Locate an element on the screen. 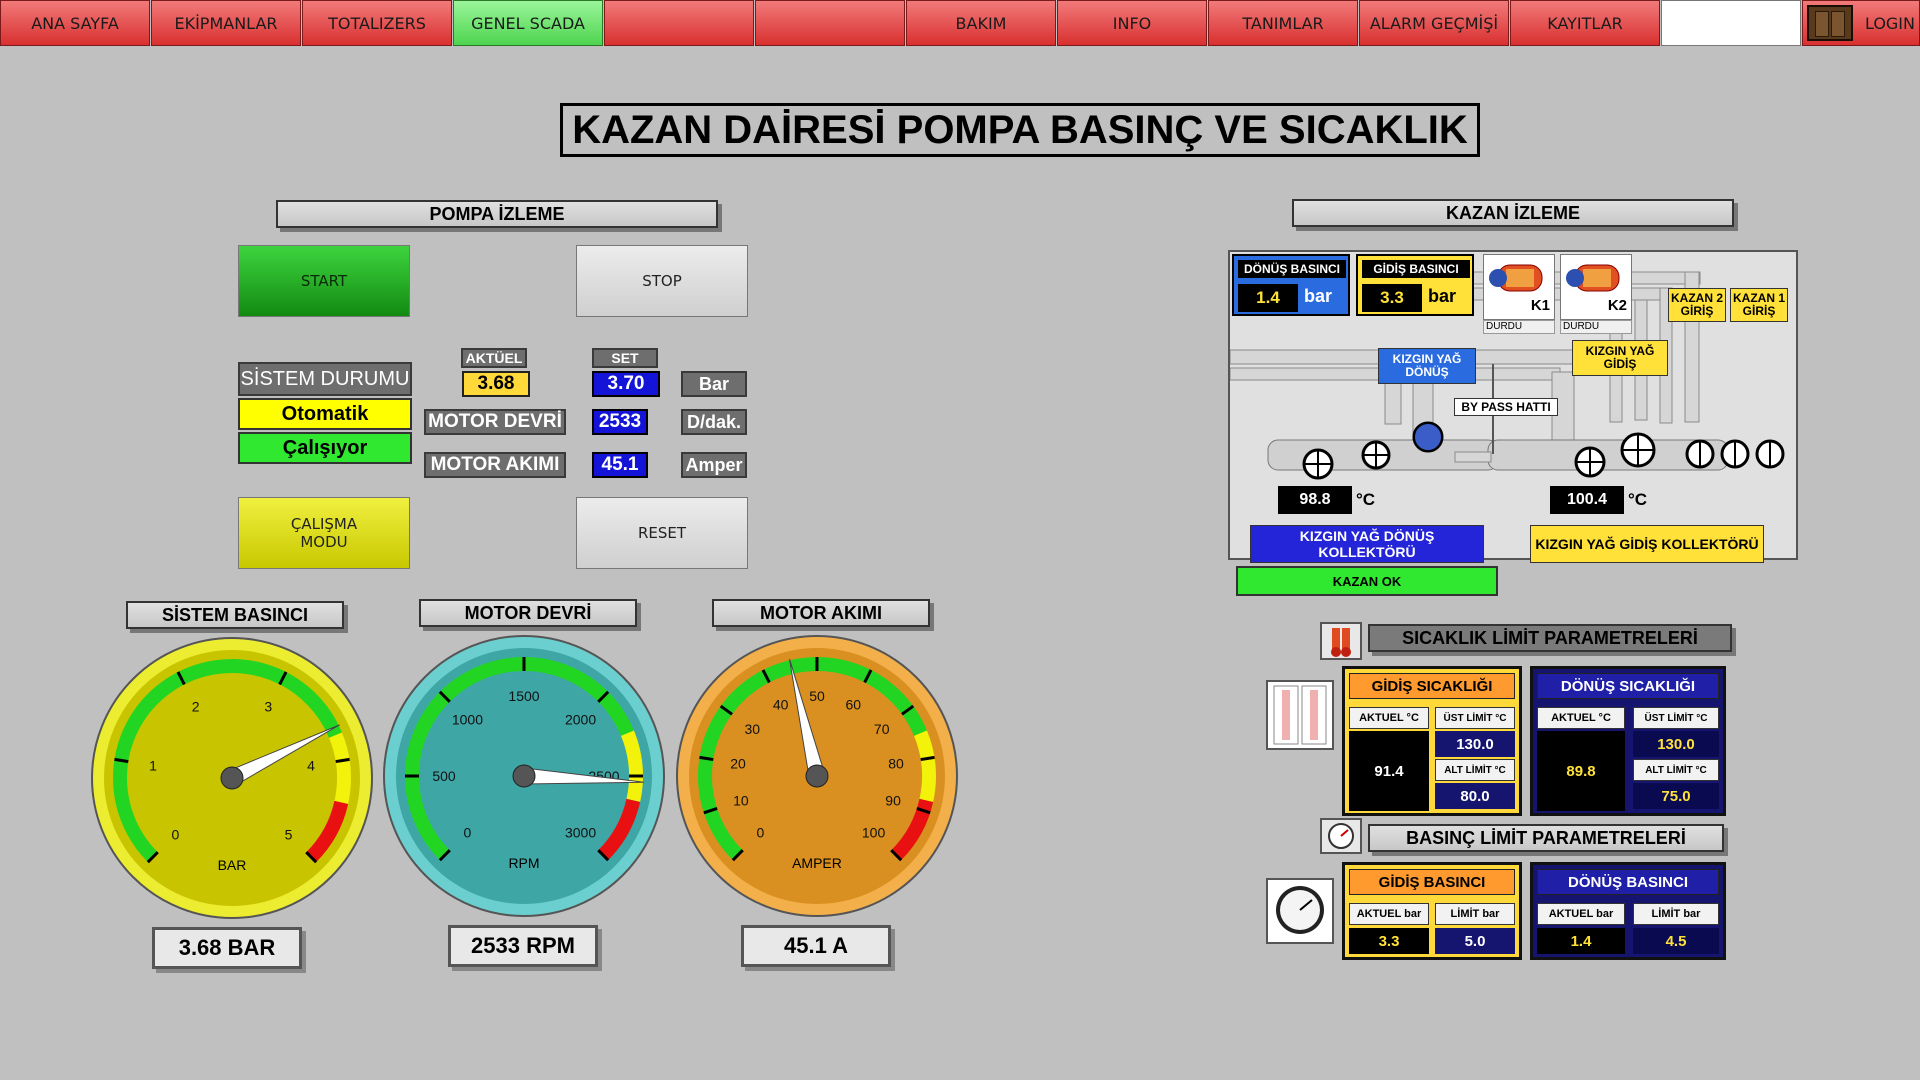  boiler-k1-state: DURDU is located at coordinates (1519, 327).